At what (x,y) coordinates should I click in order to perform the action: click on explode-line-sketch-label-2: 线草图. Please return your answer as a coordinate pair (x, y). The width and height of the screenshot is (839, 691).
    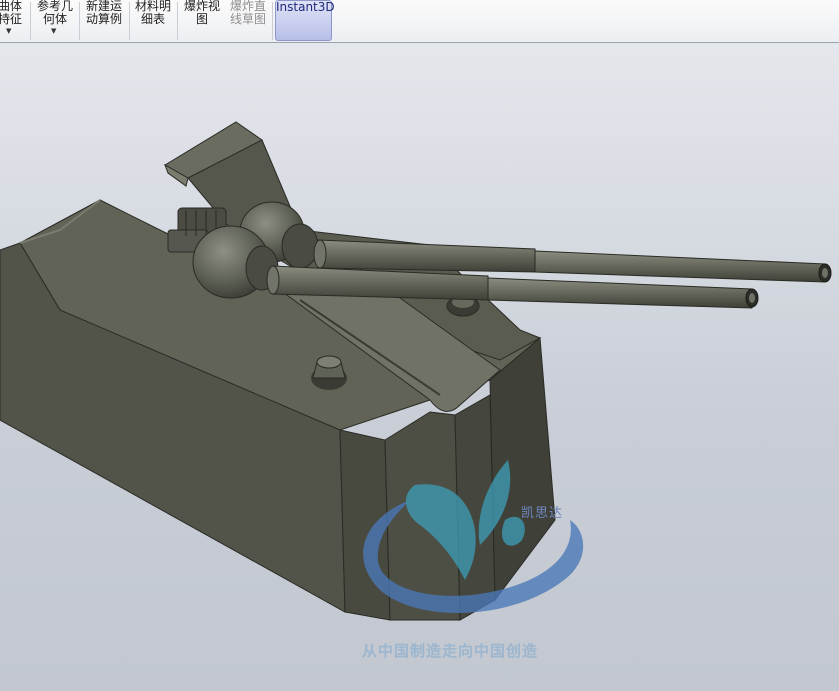
    Looking at the image, I should click on (247, 19).